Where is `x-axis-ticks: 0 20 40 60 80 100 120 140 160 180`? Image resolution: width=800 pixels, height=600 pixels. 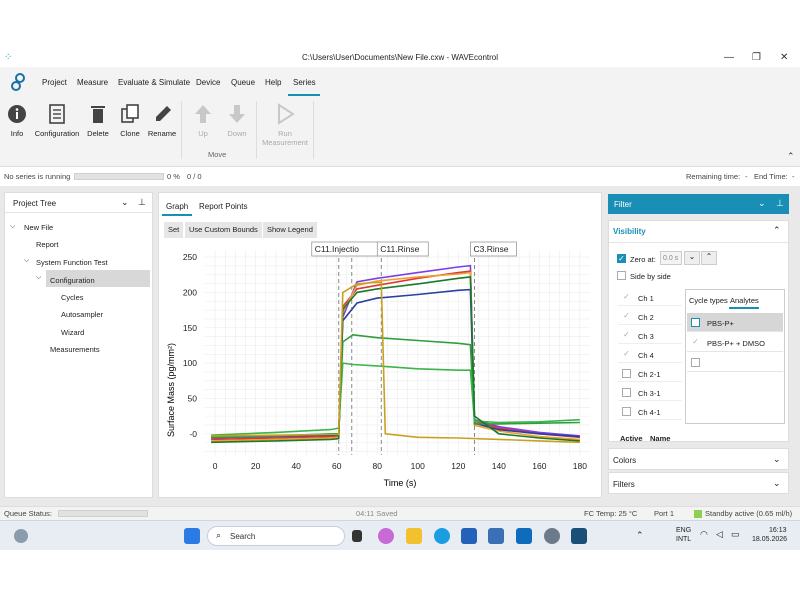 x-axis-ticks: 0 20 40 60 80 100 120 140 160 180 is located at coordinates (400, 466).